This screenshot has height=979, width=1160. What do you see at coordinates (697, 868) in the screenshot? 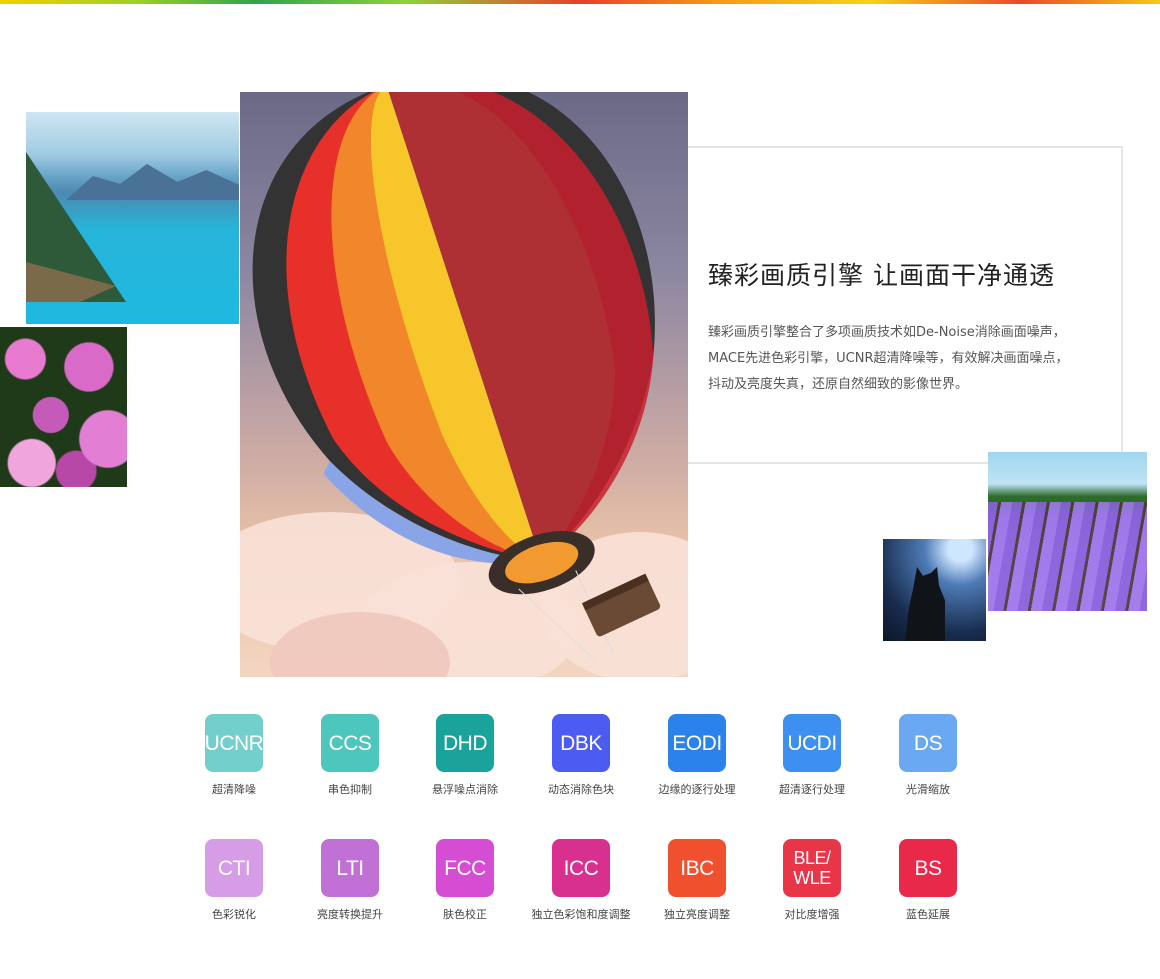
I see `feature-badge: IBC` at bounding box center [697, 868].